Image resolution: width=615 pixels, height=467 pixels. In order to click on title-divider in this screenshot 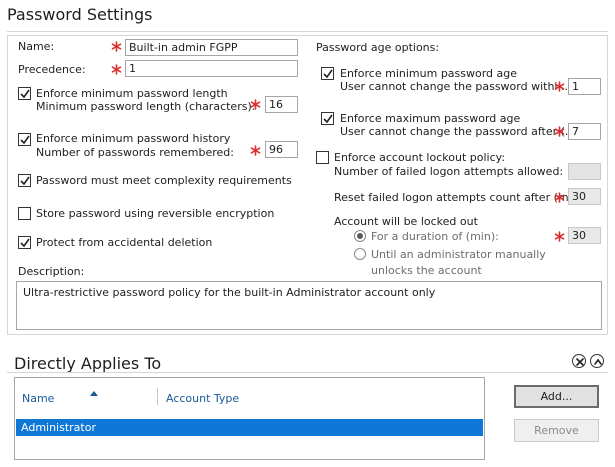, I will do `click(307, 31)`.